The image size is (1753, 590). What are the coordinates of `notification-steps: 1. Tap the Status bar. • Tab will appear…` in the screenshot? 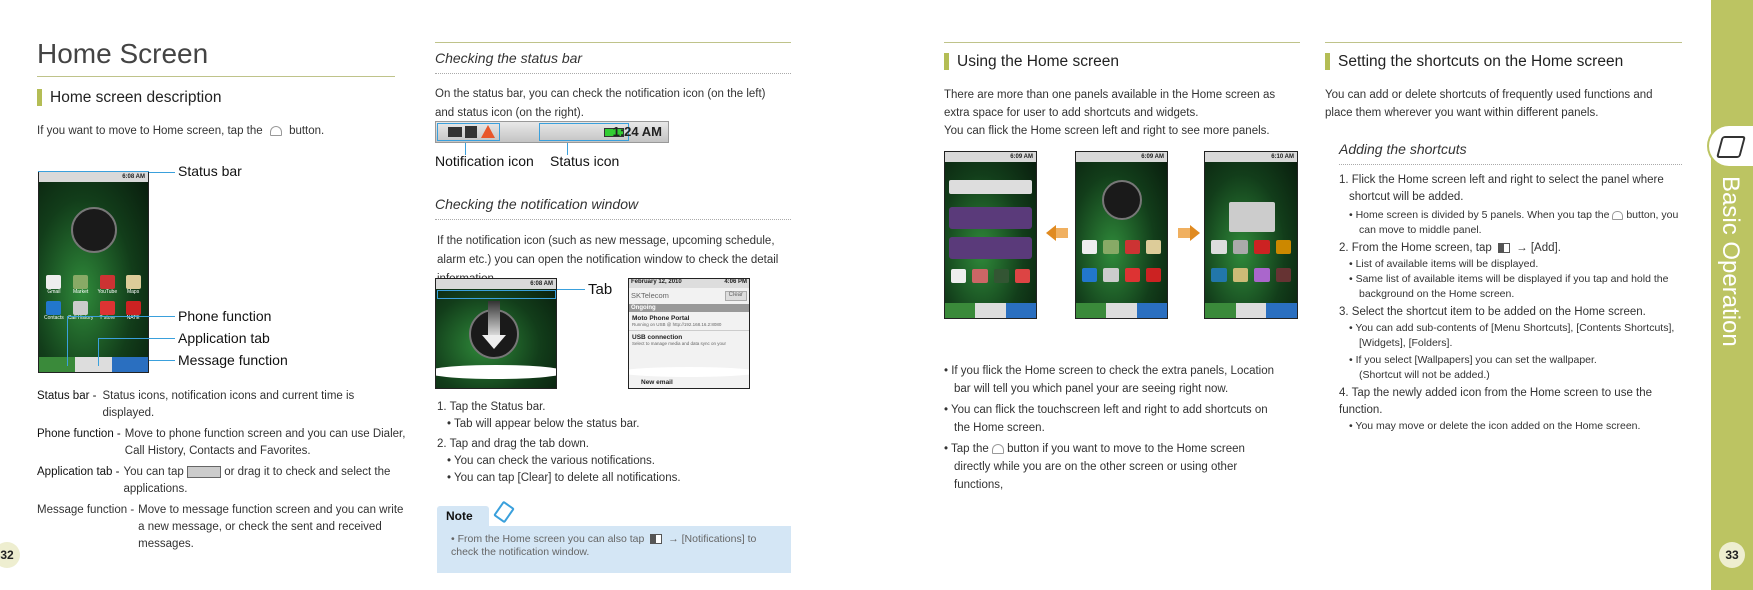 It's located at (559, 443).